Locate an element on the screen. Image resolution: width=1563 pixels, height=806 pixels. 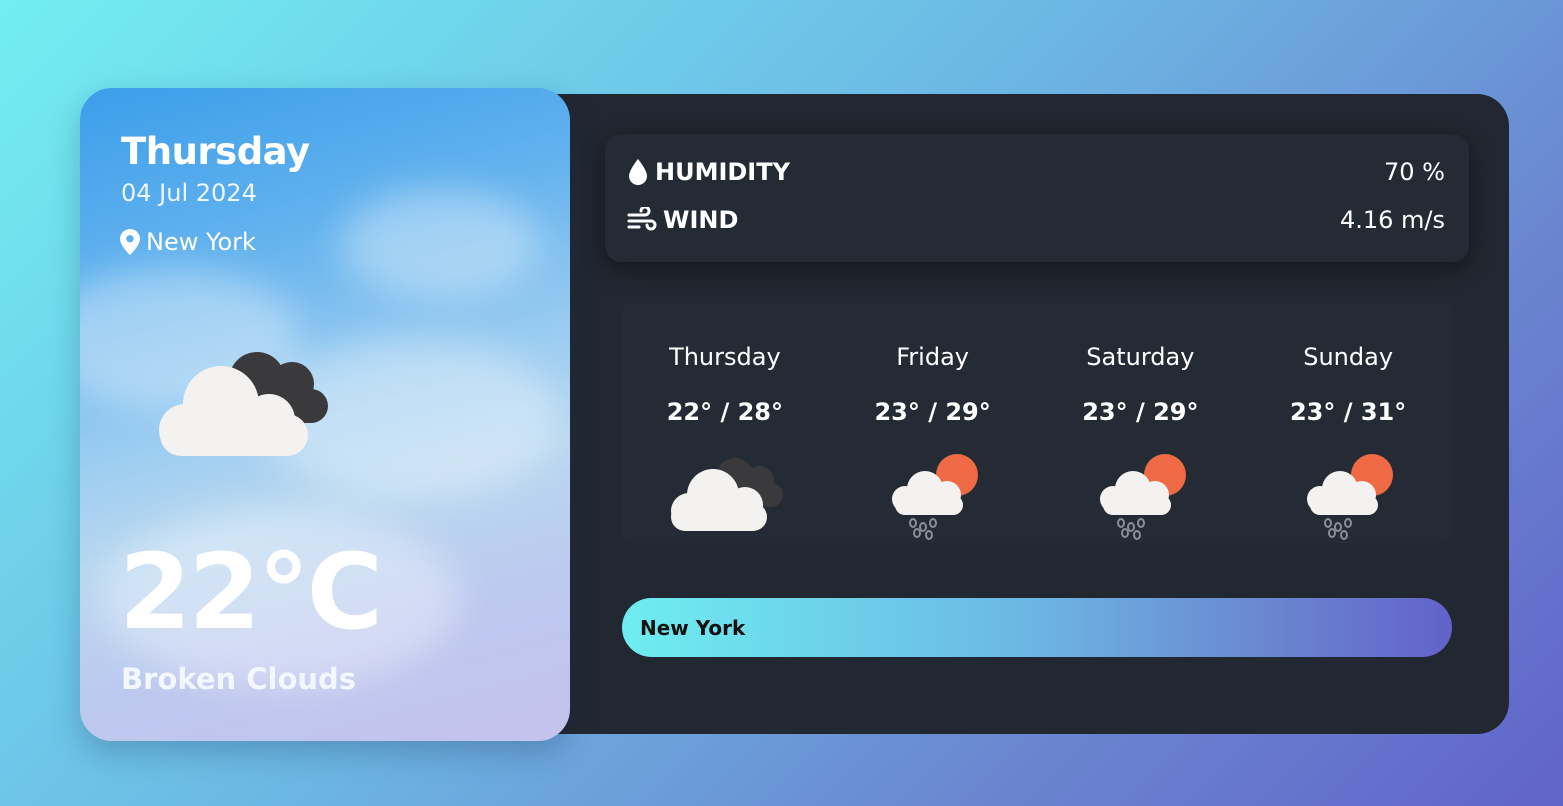
forecast-temps: 23° / 31° is located at coordinates (1348, 412).